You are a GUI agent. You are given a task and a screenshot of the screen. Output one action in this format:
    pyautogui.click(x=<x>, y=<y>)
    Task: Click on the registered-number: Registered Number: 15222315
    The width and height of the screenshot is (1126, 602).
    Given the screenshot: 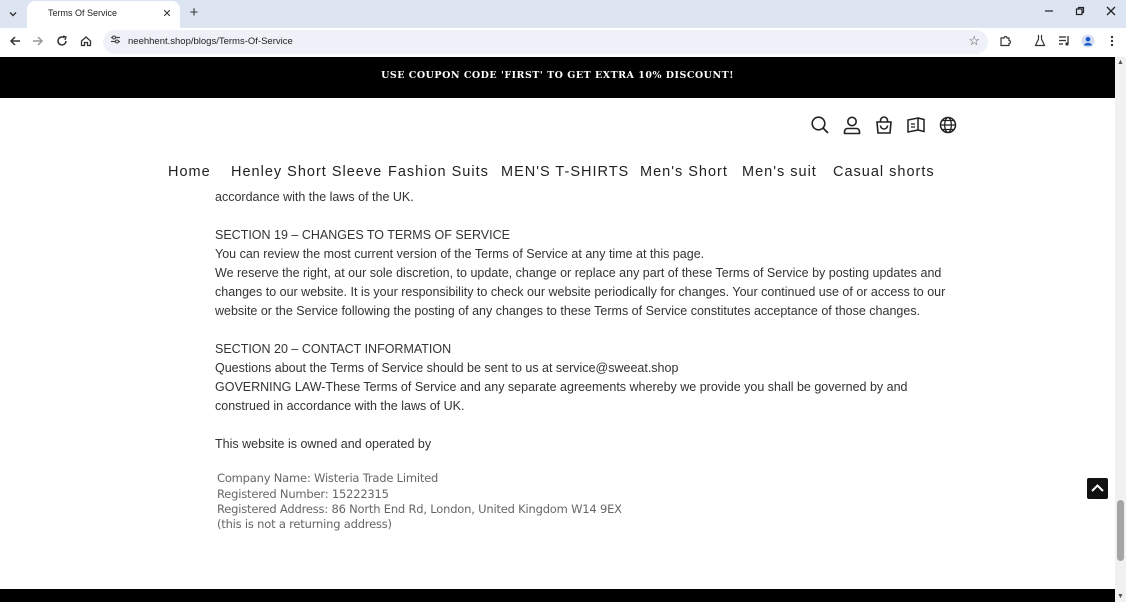 What is the action you would take?
    pyautogui.click(x=303, y=494)
    